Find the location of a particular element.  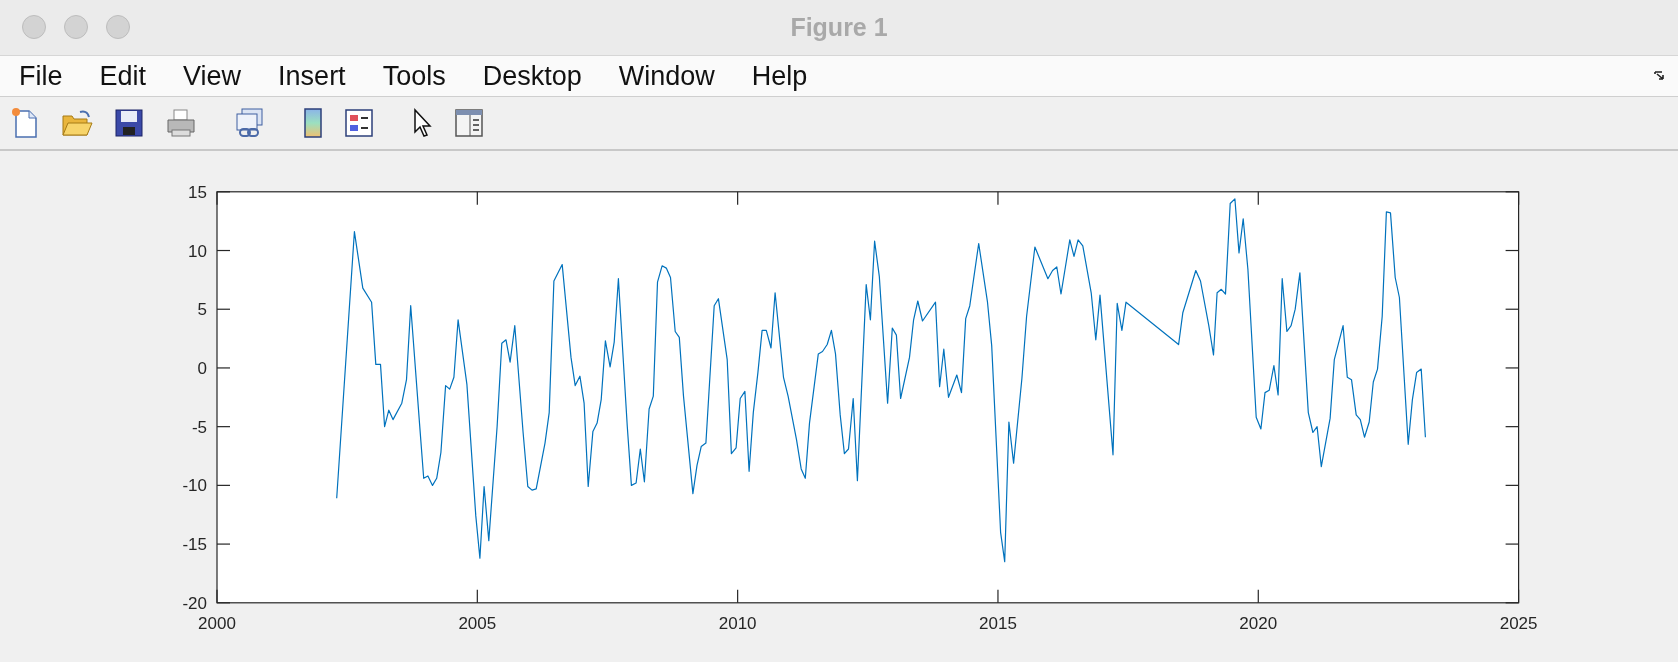

y-tick-label: -5 is located at coordinates (199, 427).